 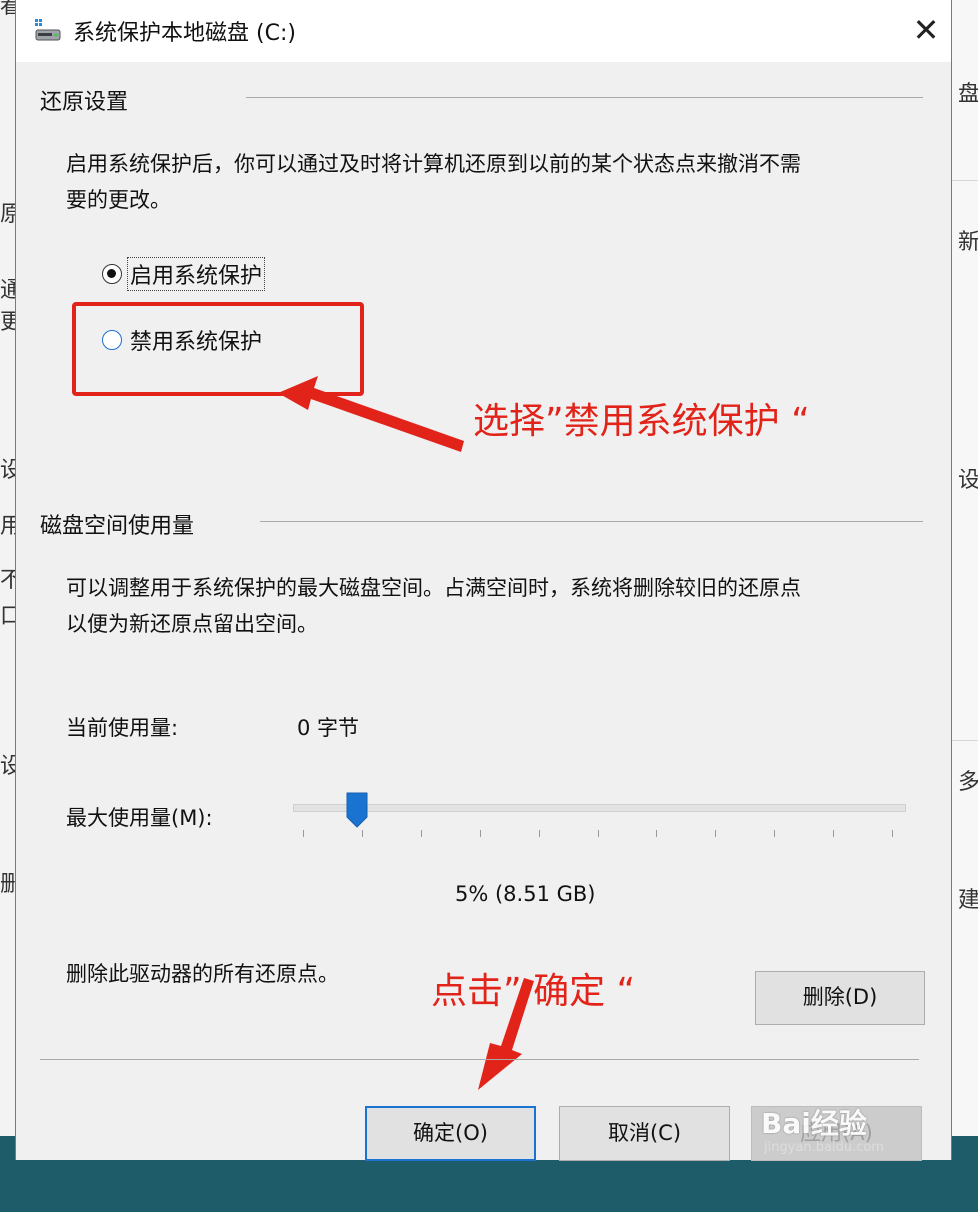 I want to click on disk-description-line: 以便为新还原点留出空间。, so click(x=192, y=624).